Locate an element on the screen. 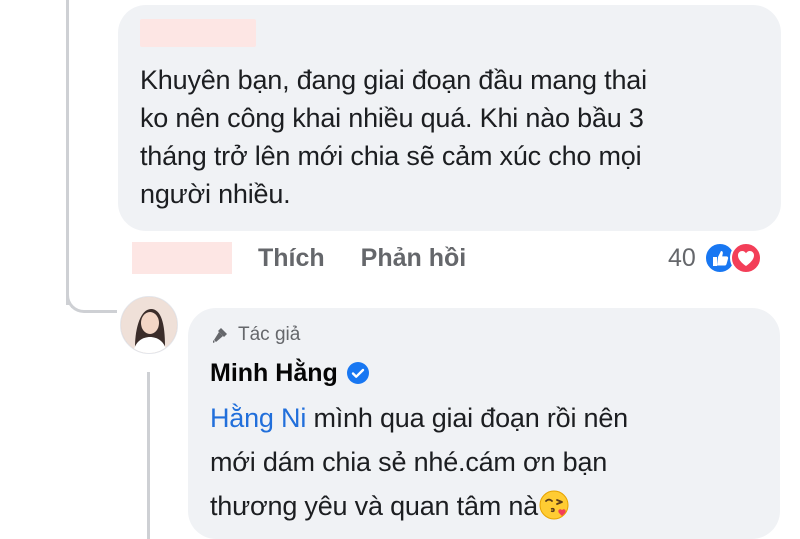  thread-line is located at coordinates (67, 152).